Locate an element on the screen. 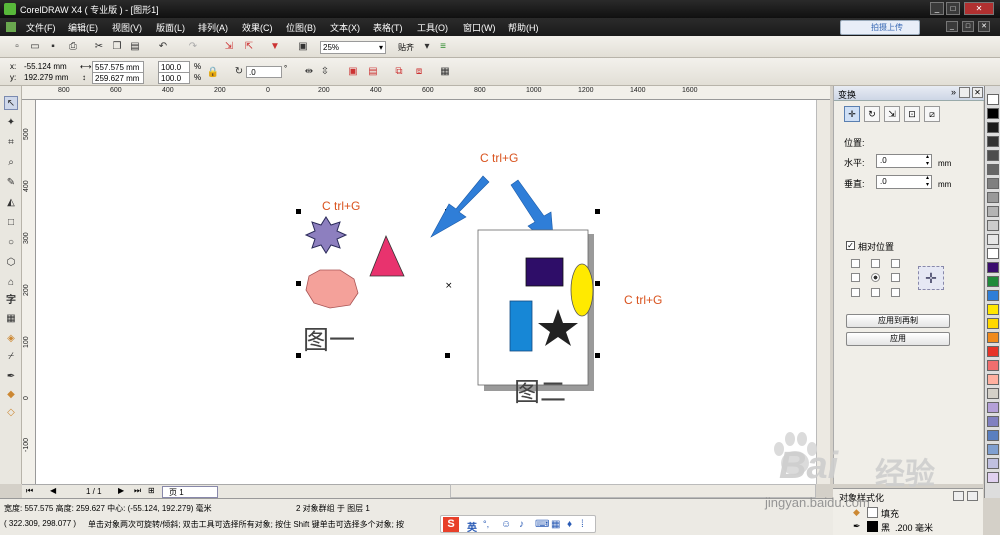  close-button: ✕ is located at coordinates (979, 8).